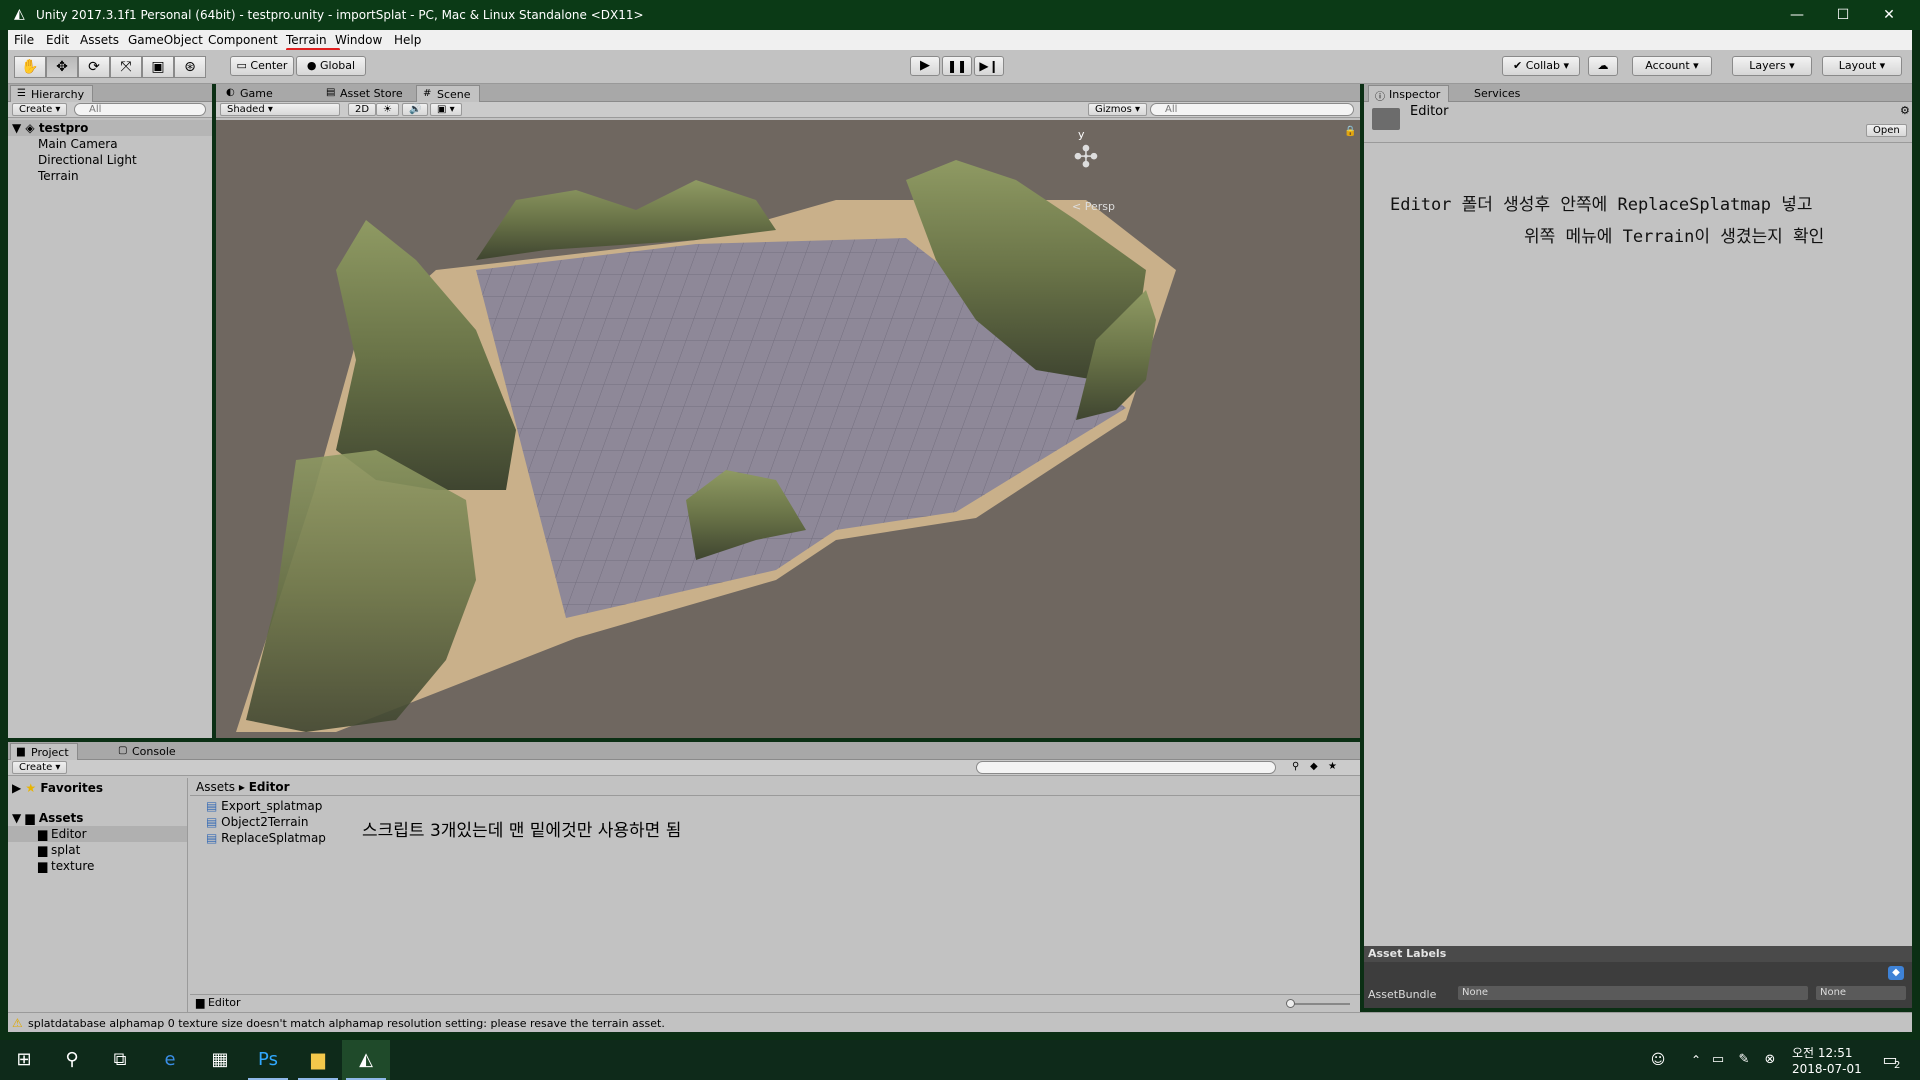 The height and width of the screenshot is (1080, 1920). What do you see at coordinates (97, 850) in the screenshot?
I see `folder-splat: ▆ splat` at bounding box center [97, 850].